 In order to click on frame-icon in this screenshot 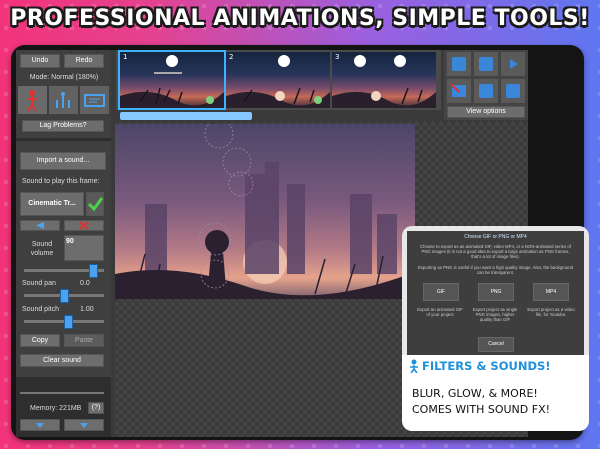, I will do `click(94, 100)`.